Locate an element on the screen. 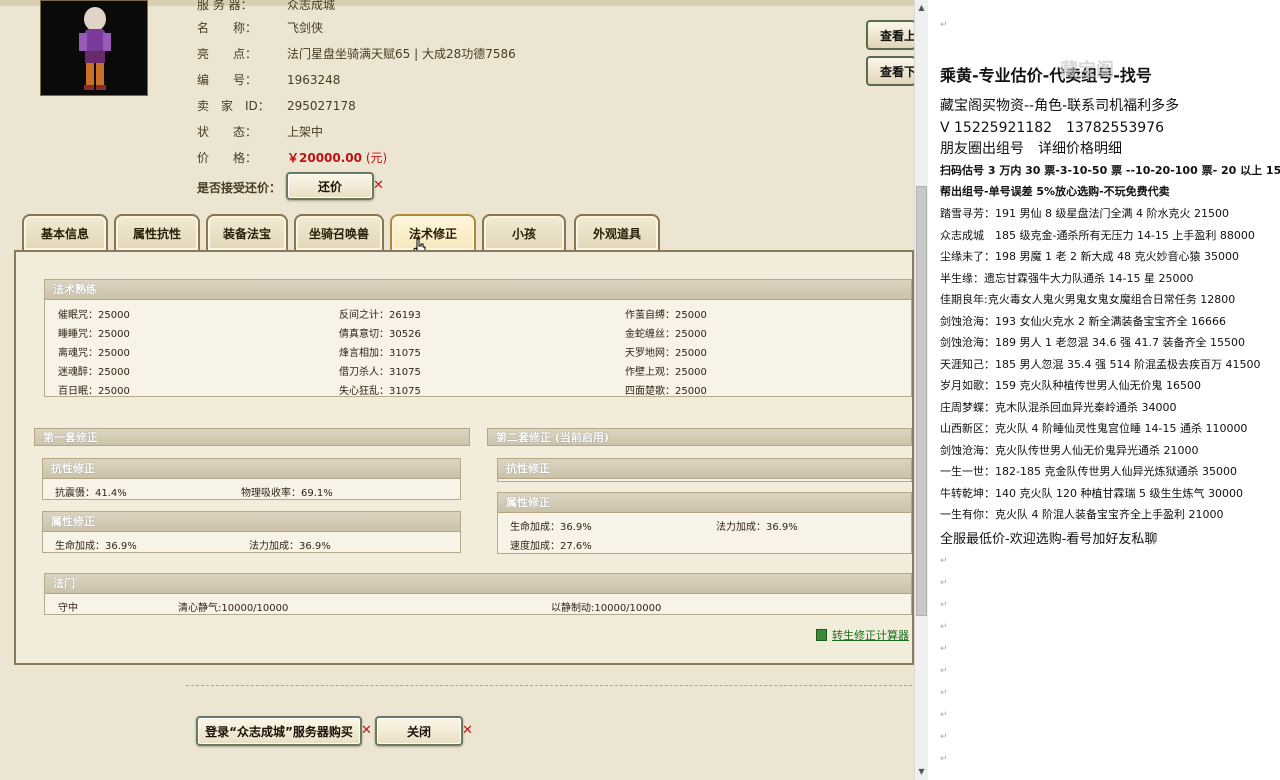 The height and width of the screenshot is (780, 1280). vertical-scrollbar: ▲ ▼ is located at coordinates (921, 390).